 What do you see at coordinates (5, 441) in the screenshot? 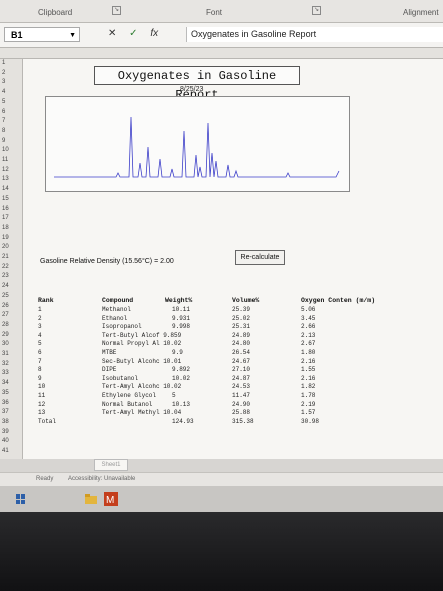
I see `row-number: 40` at bounding box center [5, 441].